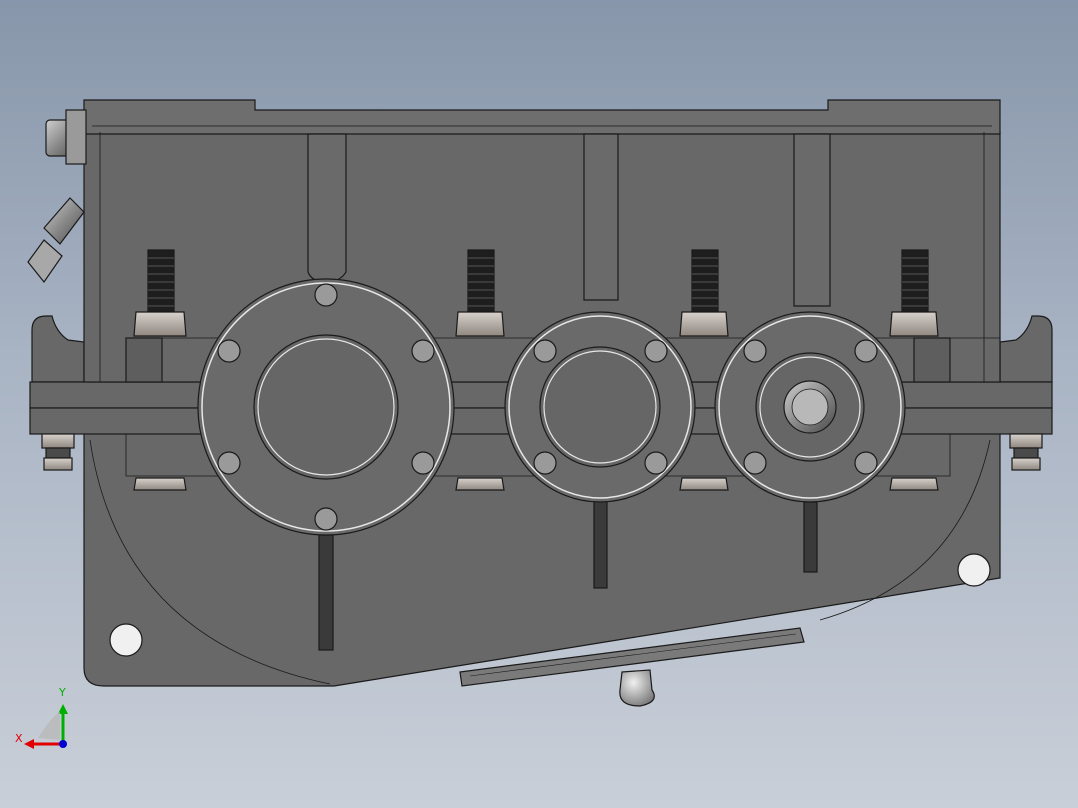 This screenshot has height=808, width=1078. What do you see at coordinates (62, 692) in the screenshot?
I see `axis-label-y: Y` at bounding box center [62, 692].